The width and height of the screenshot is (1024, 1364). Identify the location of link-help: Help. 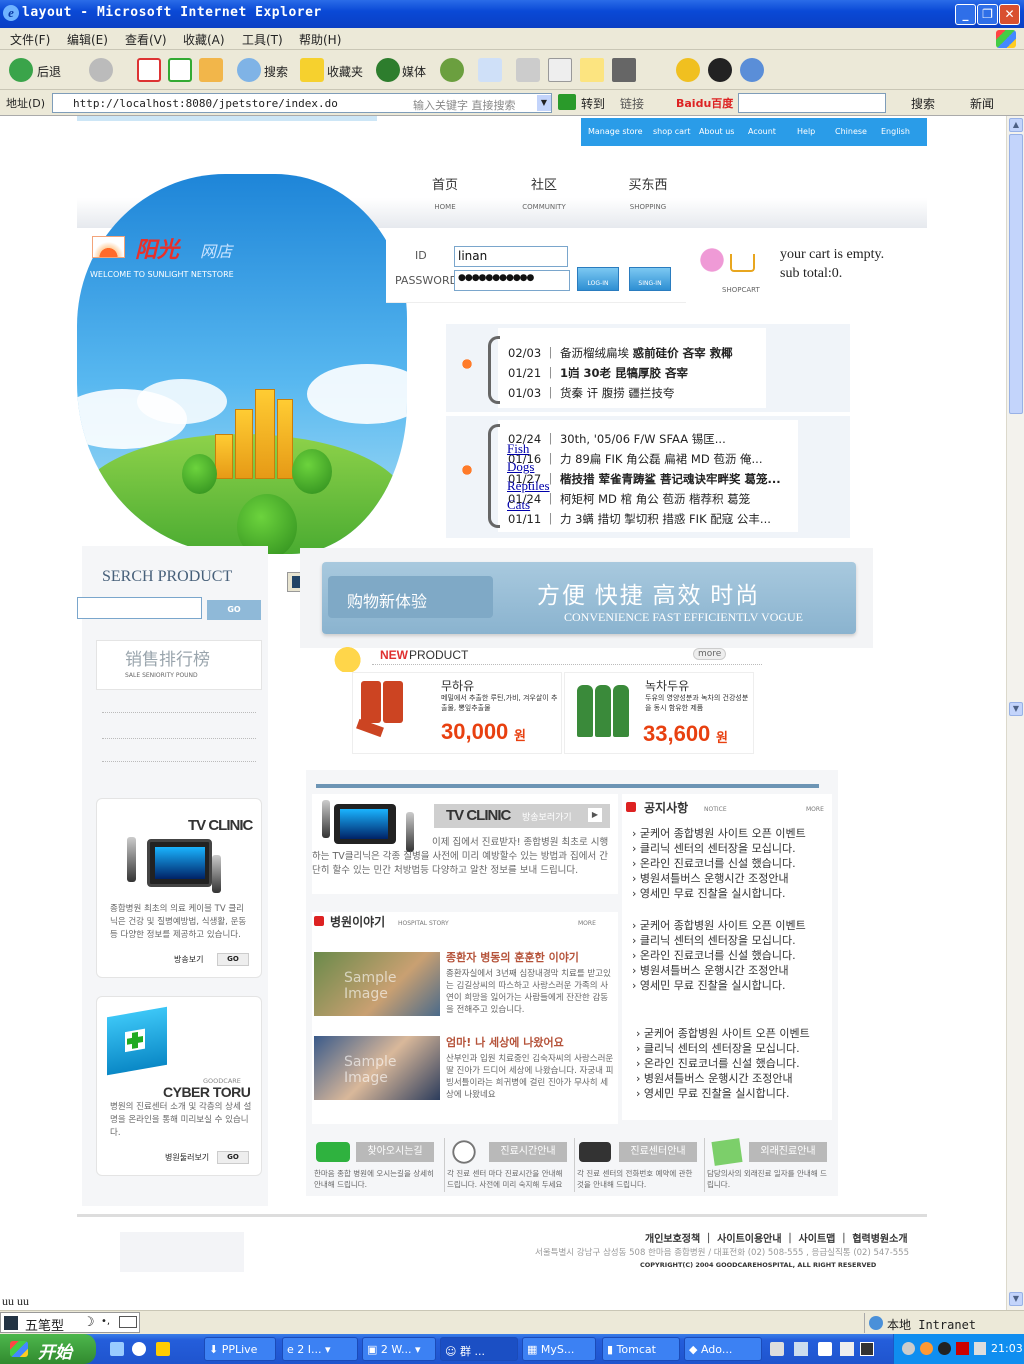
(806, 131).